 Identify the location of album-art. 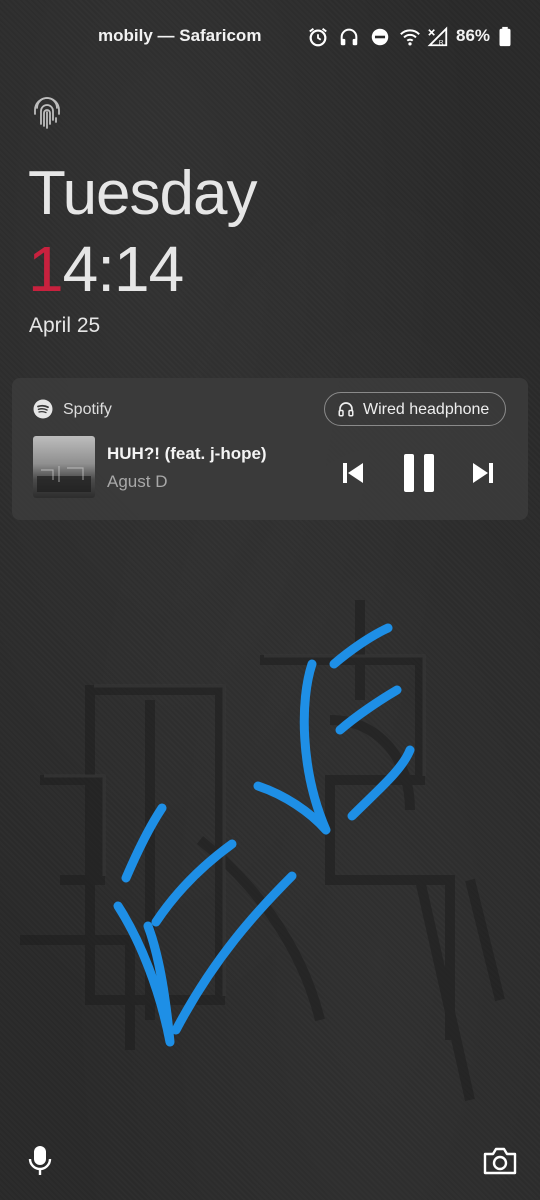
(64, 467).